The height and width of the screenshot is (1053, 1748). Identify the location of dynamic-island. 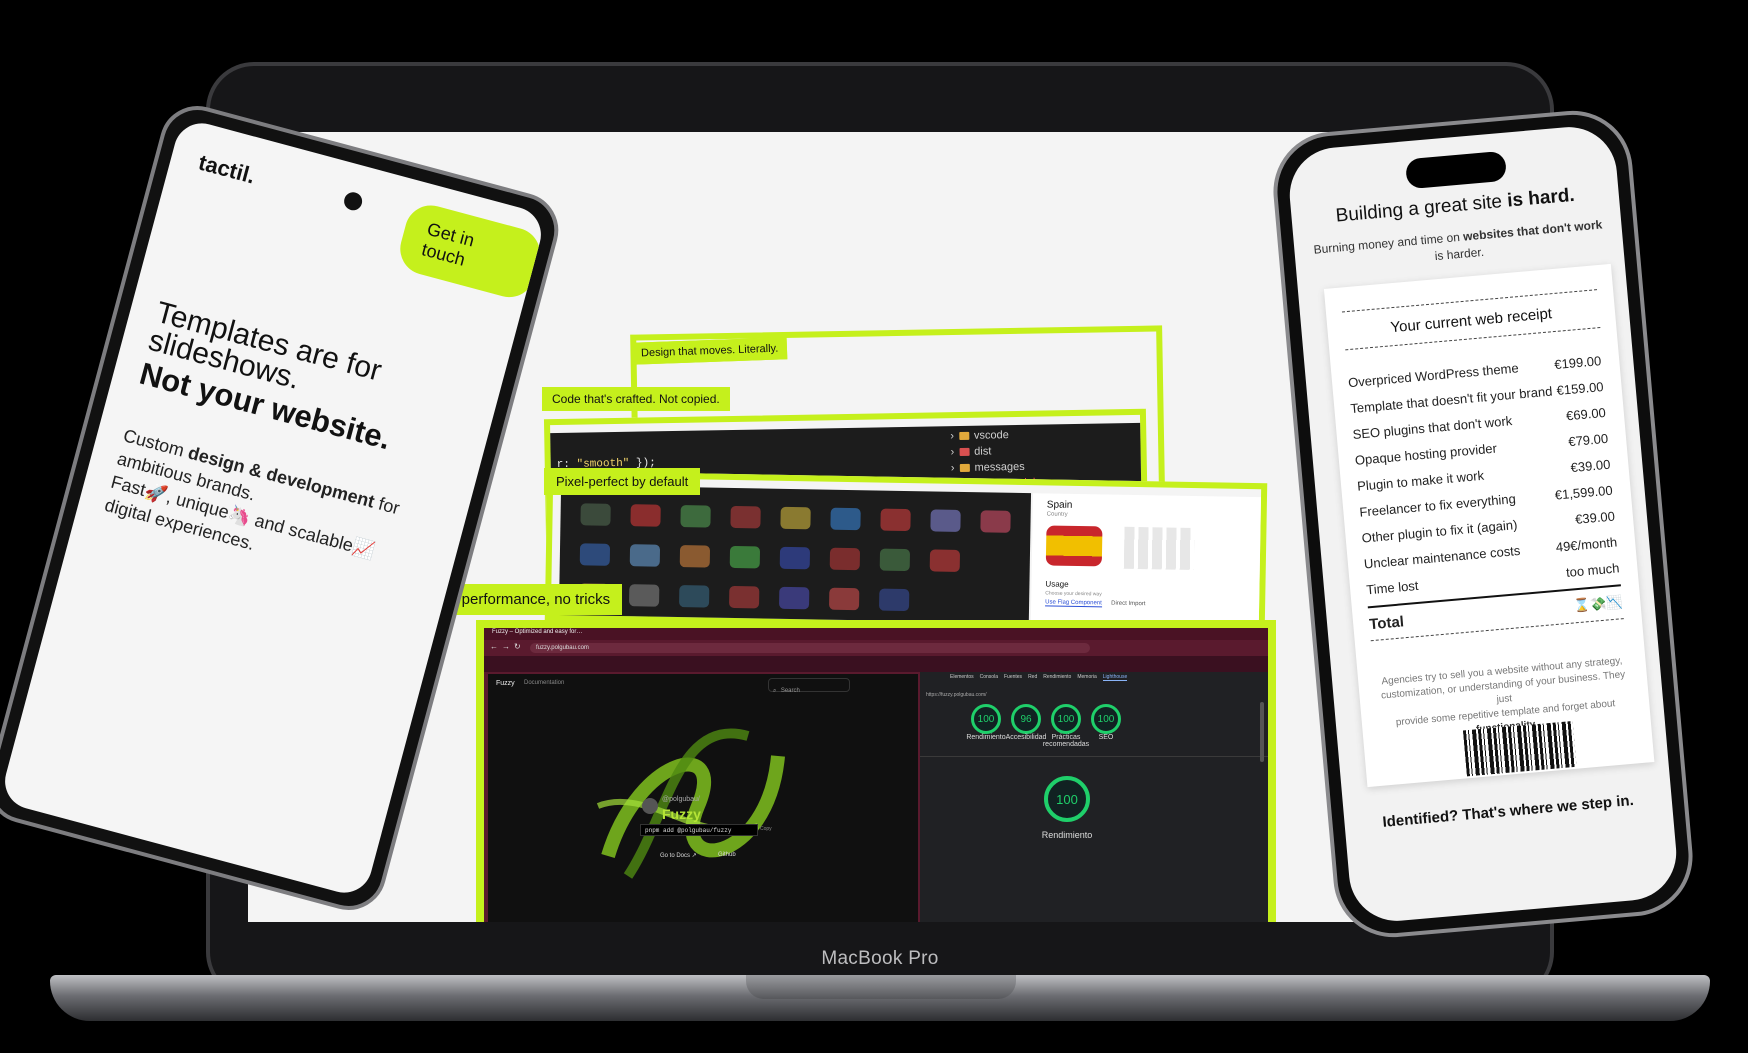
(1456, 170).